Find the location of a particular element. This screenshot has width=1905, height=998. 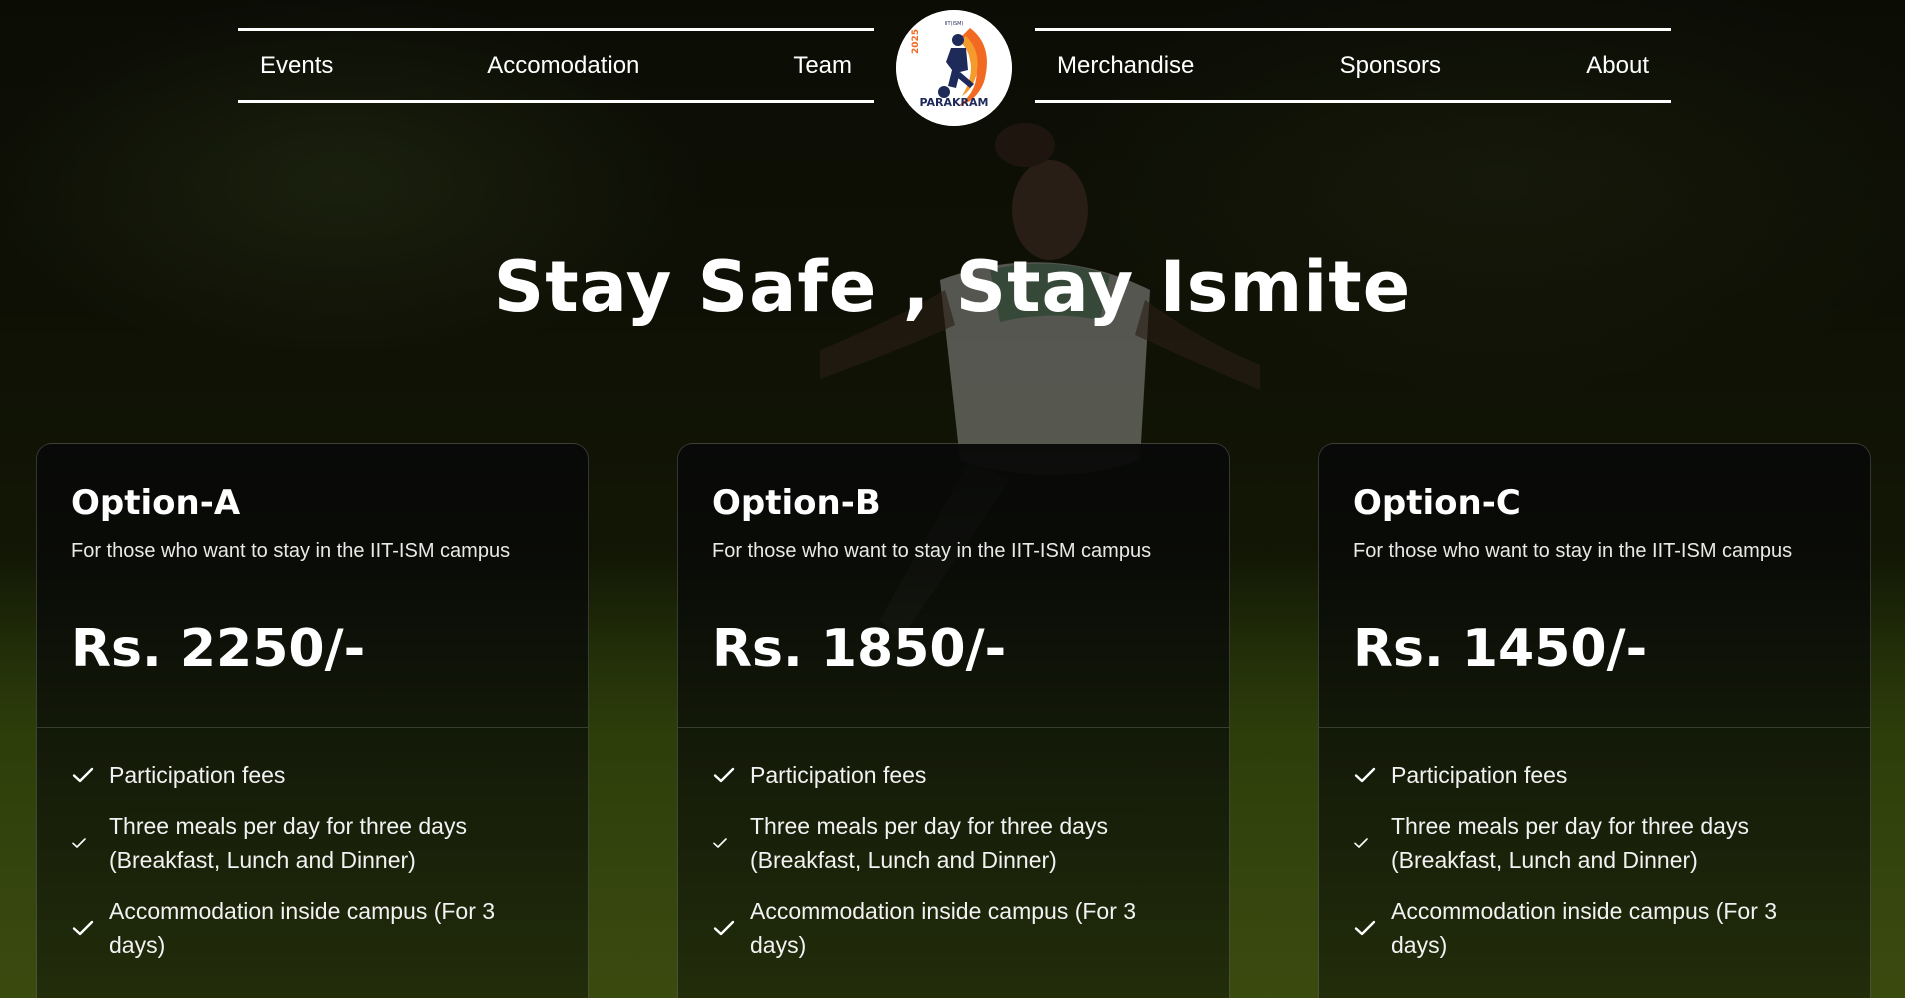

logo-year-text: 2025 is located at coordinates (916, 41).